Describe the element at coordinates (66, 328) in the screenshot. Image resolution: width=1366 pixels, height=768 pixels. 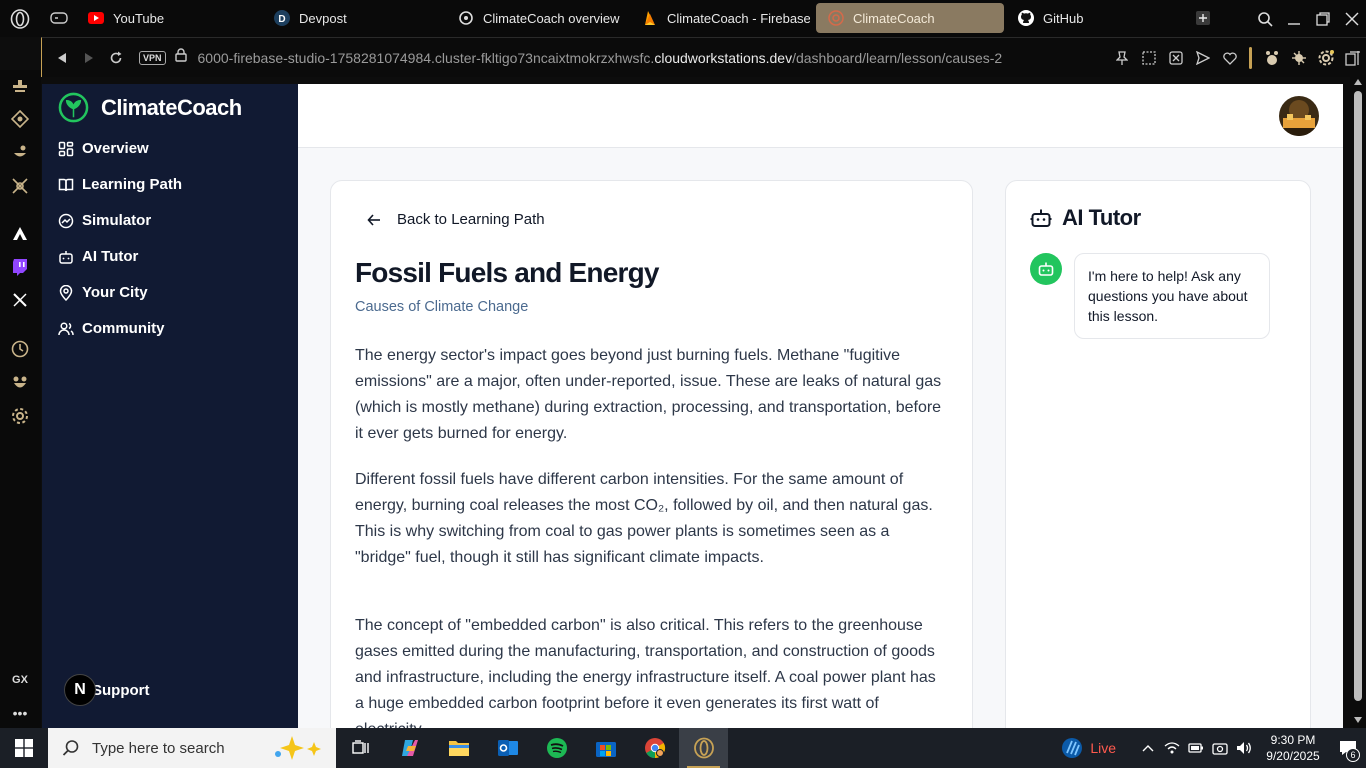
I see `users-icon` at that location.